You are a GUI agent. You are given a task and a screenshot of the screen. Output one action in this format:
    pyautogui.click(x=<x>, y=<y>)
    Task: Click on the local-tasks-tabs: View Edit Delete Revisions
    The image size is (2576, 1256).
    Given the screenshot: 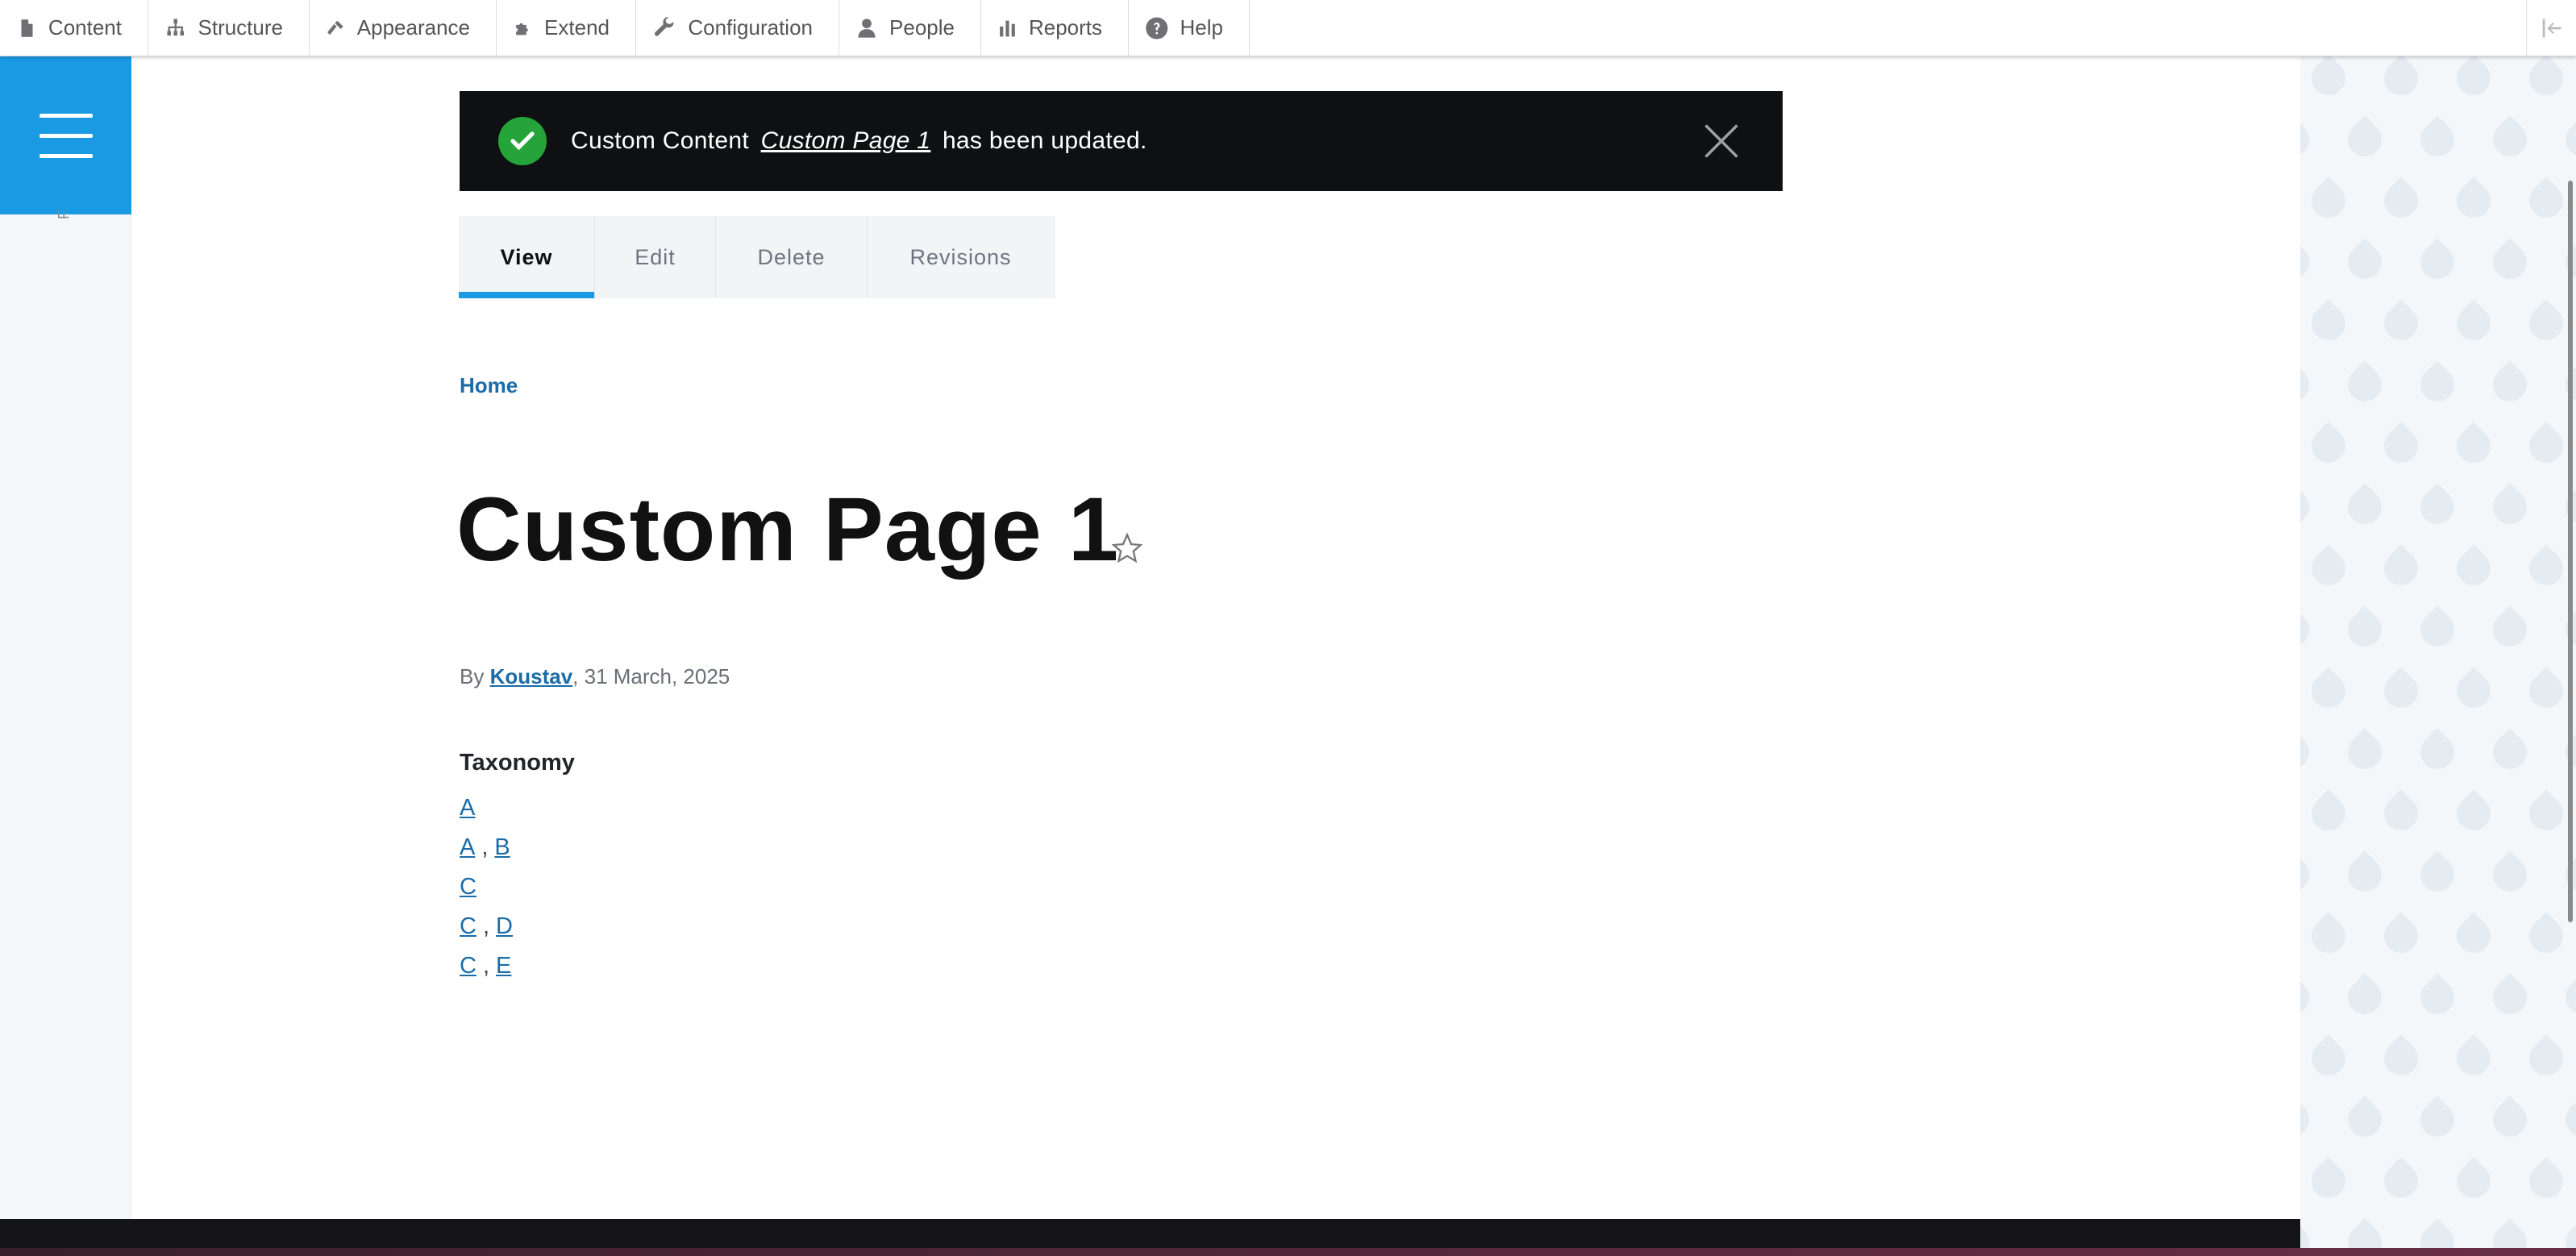 What is the action you would take?
    pyautogui.click(x=757, y=257)
    